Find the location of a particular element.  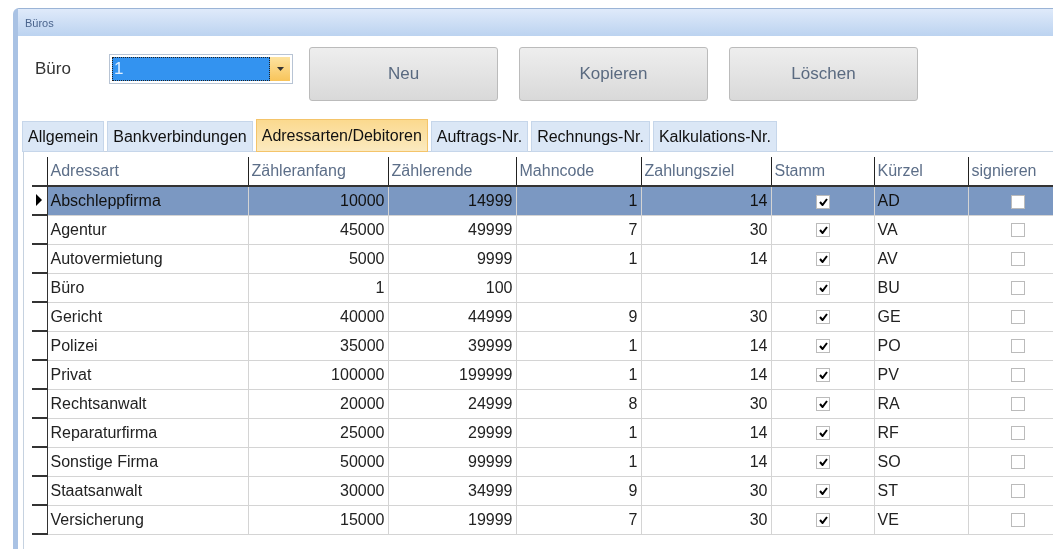

table-cell: 7 is located at coordinates (578, 229).